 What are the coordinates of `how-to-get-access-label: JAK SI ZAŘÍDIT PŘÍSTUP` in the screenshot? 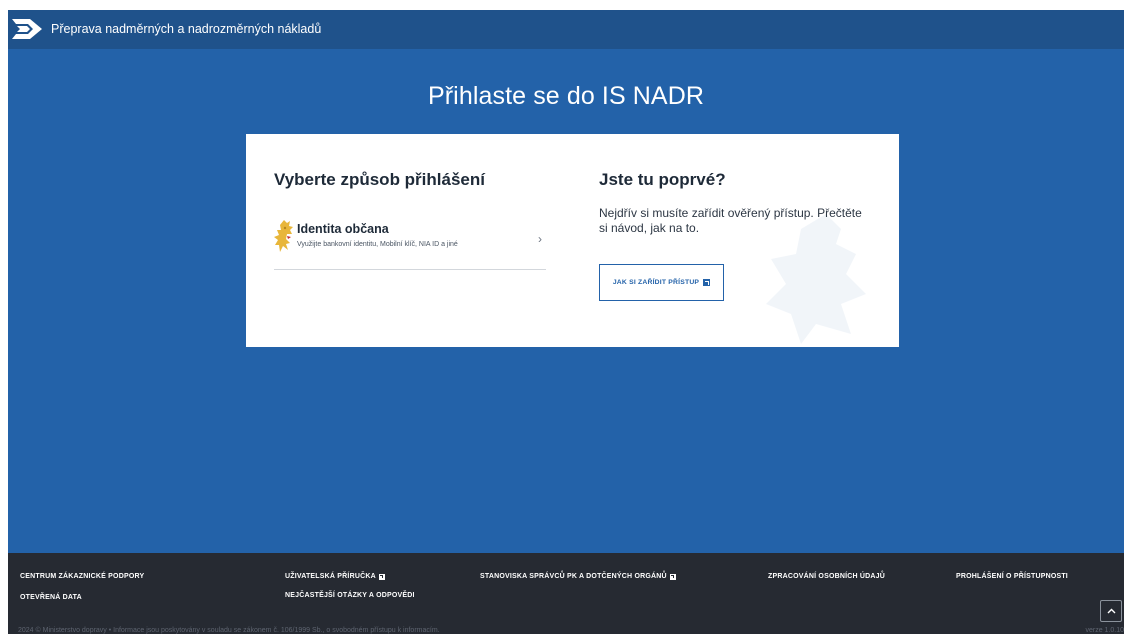 It's located at (656, 282).